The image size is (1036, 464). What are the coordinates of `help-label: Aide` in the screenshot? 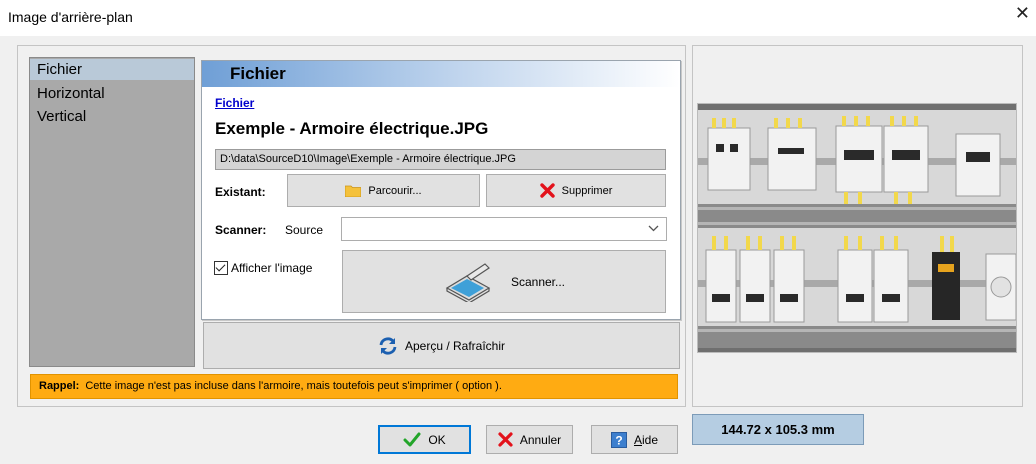 It's located at (646, 440).